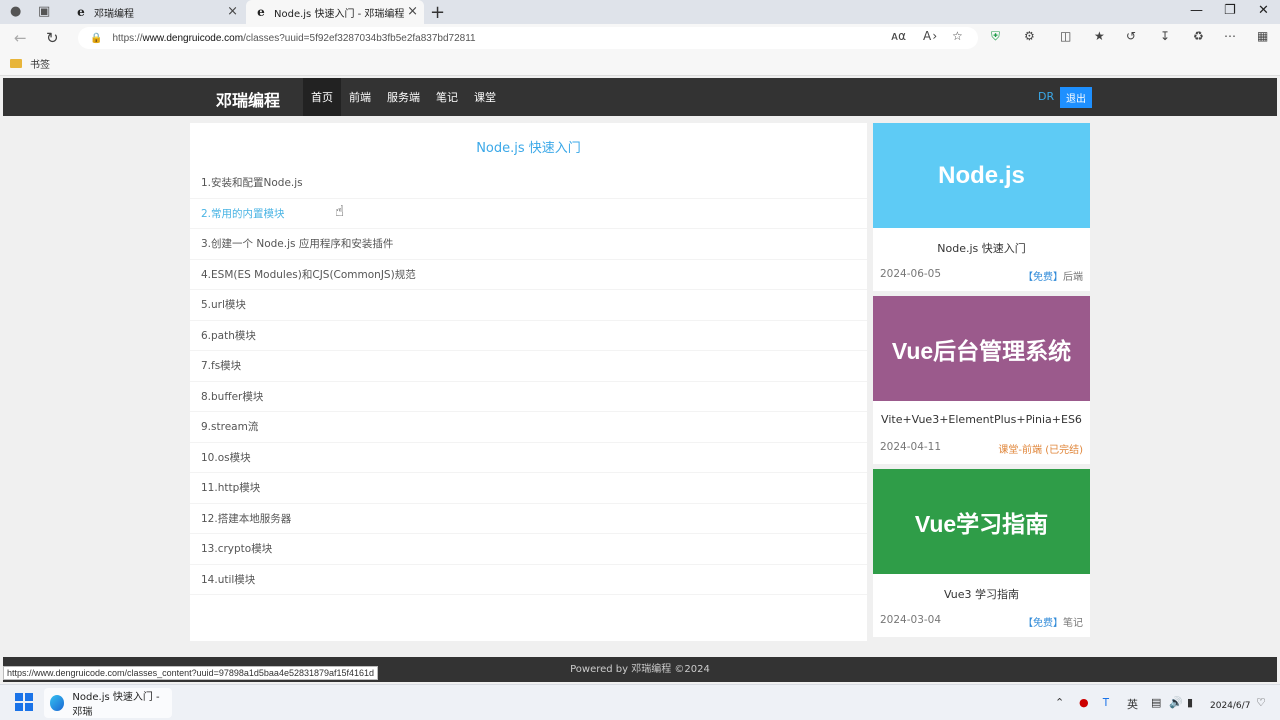 Image resolution: width=1280 pixels, height=720 pixels. I want to click on site-logo: 邓瑞编程, so click(248, 99).